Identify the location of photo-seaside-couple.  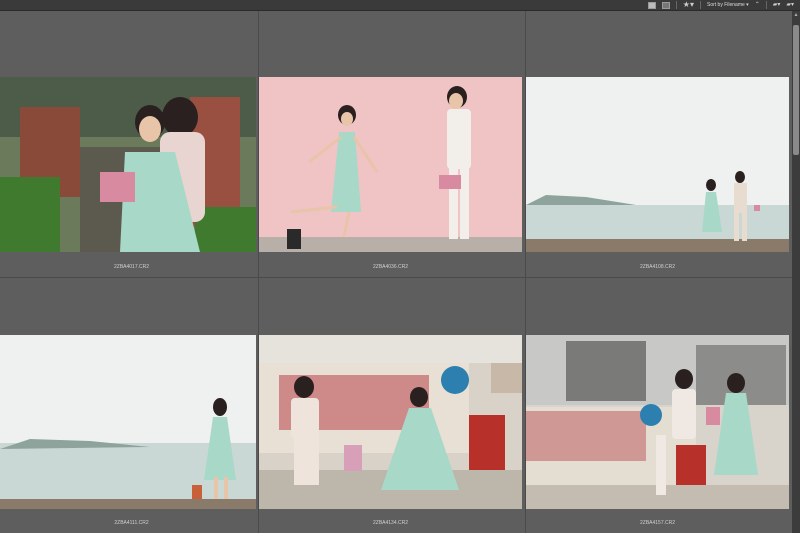
(657, 164).